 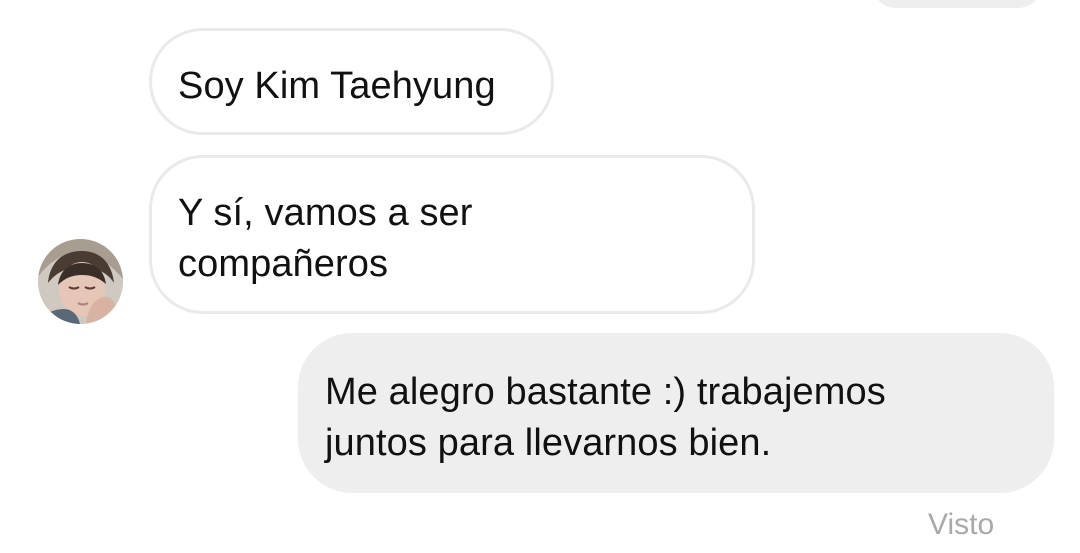 I want to click on avatar-photo-icon, so click(x=80, y=281).